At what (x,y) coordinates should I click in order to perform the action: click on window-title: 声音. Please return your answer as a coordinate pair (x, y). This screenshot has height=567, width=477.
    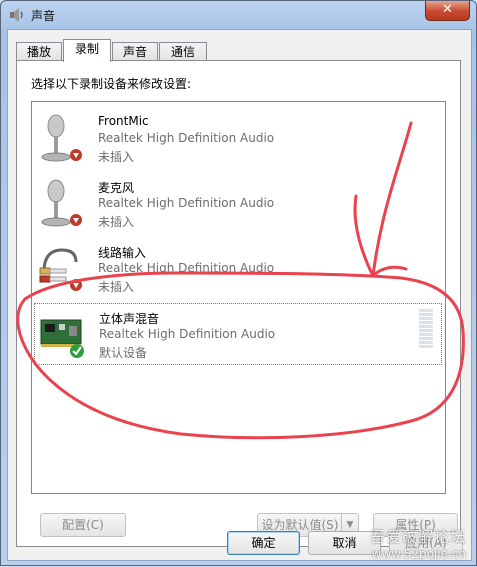
    Looking at the image, I should click on (43, 16).